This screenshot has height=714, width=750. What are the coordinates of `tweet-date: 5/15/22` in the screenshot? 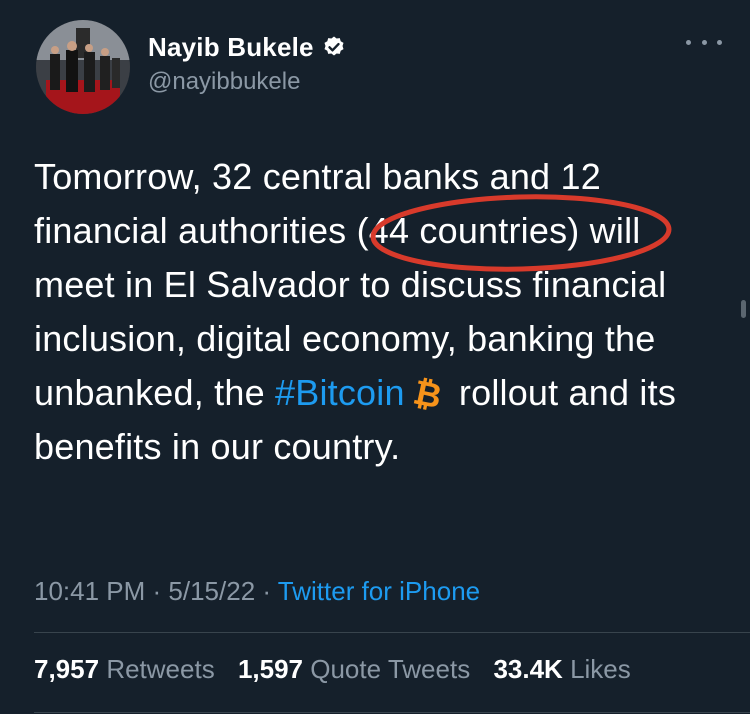 It's located at (211, 591).